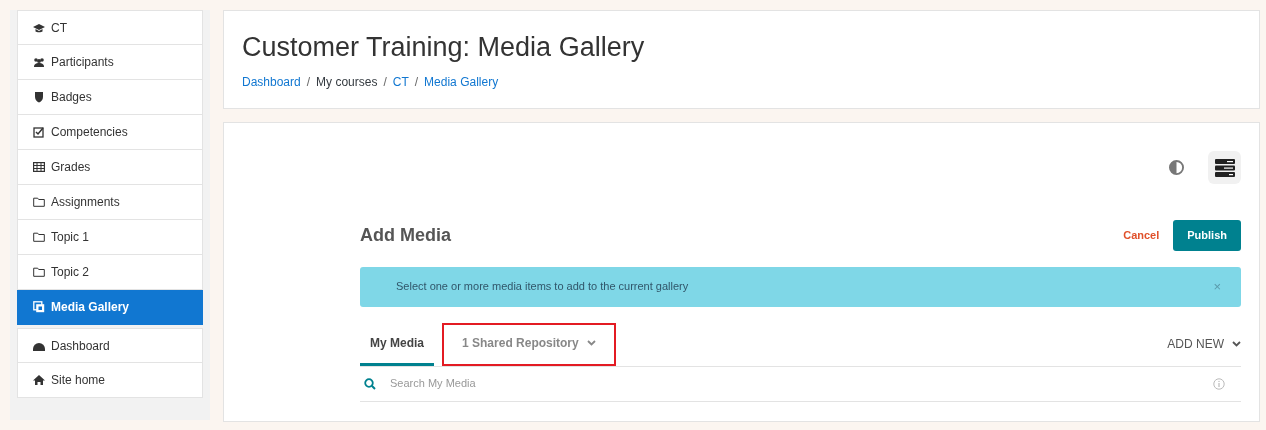 Image resolution: width=1266 pixels, height=430 pixels. Describe the element at coordinates (89, 132) in the screenshot. I see `sidebar-label: Competencies` at that location.